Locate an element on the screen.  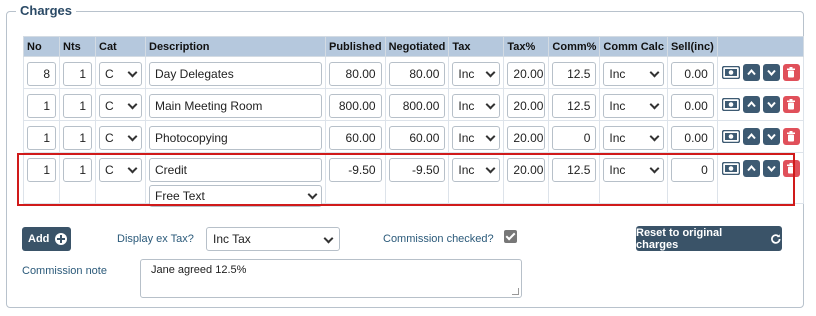
negotiated-value: 60.00 is located at coordinates (424, 138).